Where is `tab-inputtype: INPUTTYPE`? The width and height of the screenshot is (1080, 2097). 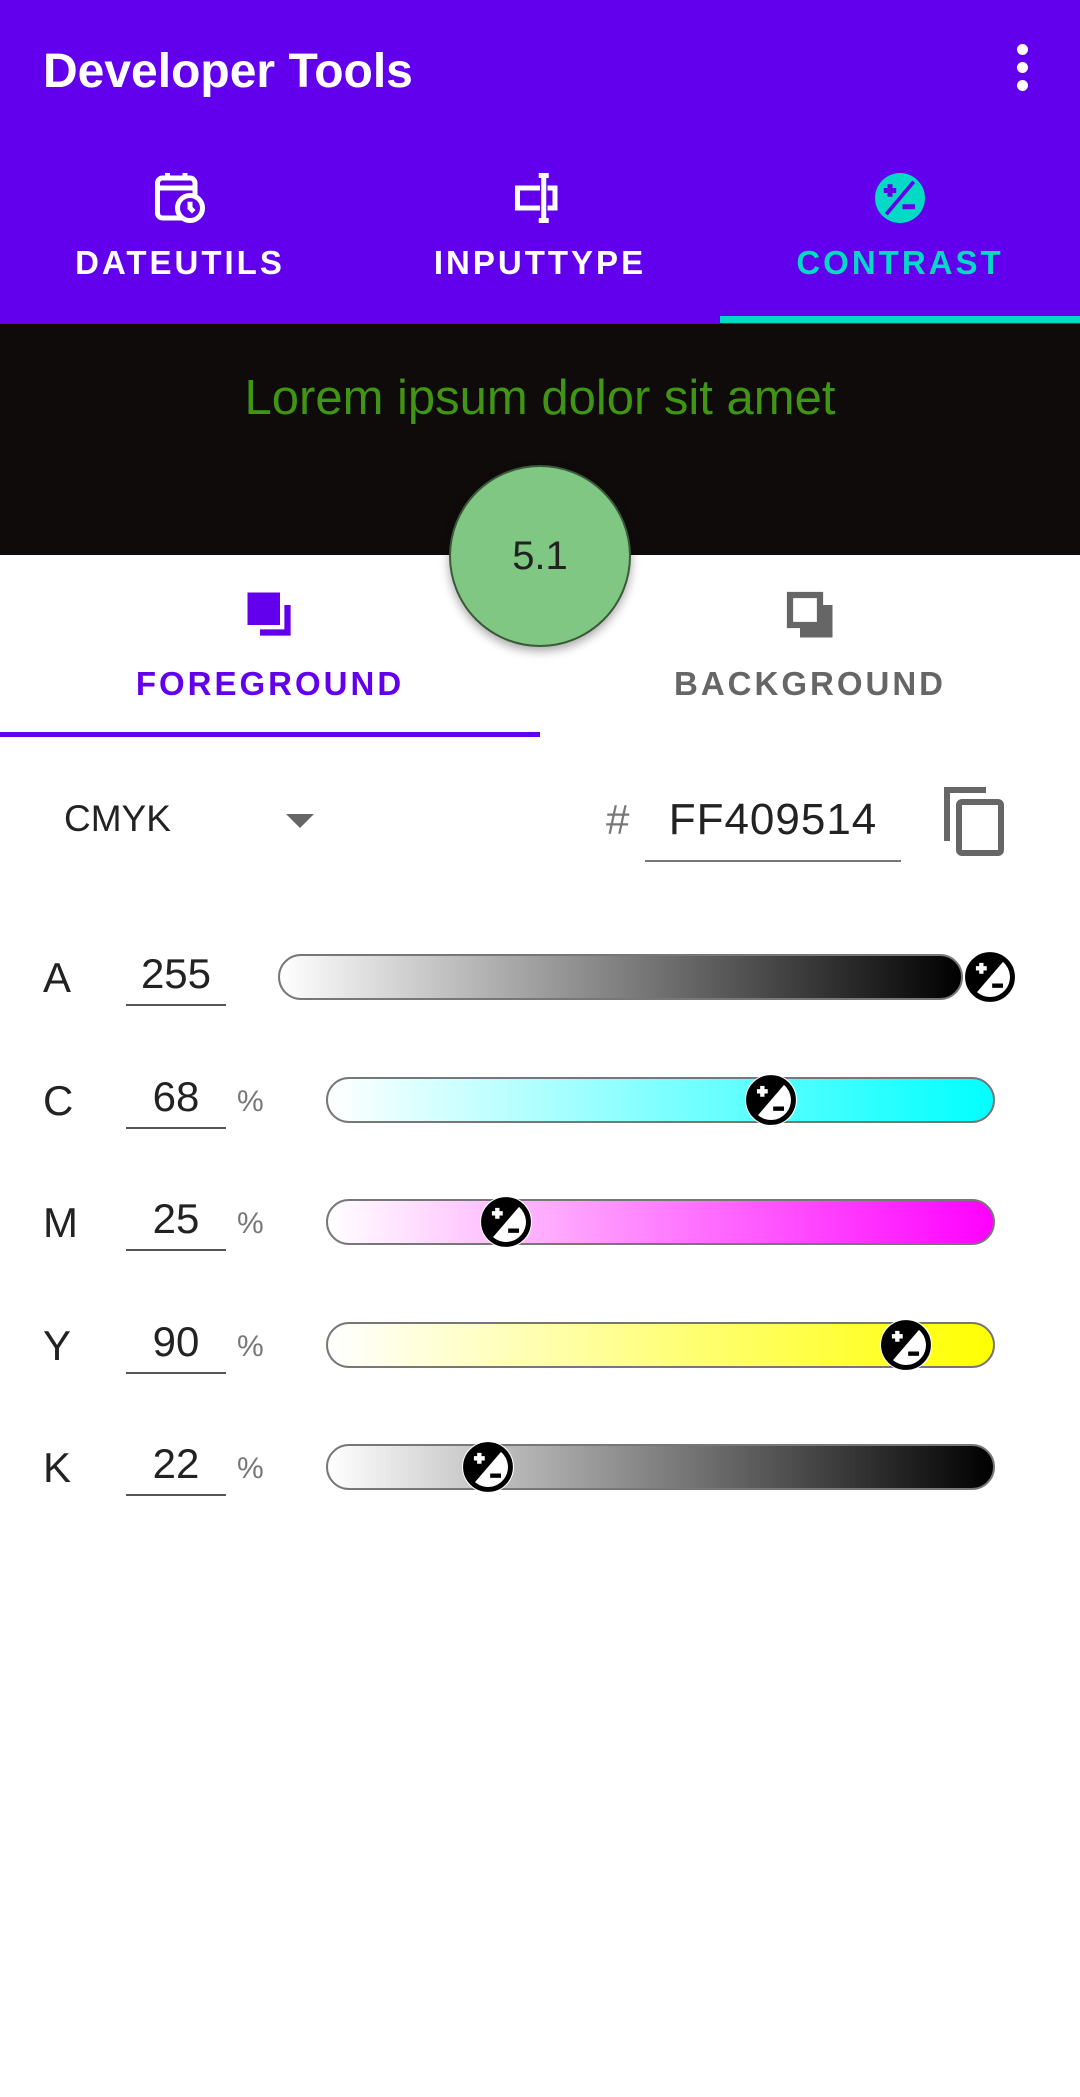
tab-inputtype: INPUTTYPE is located at coordinates (540, 242).